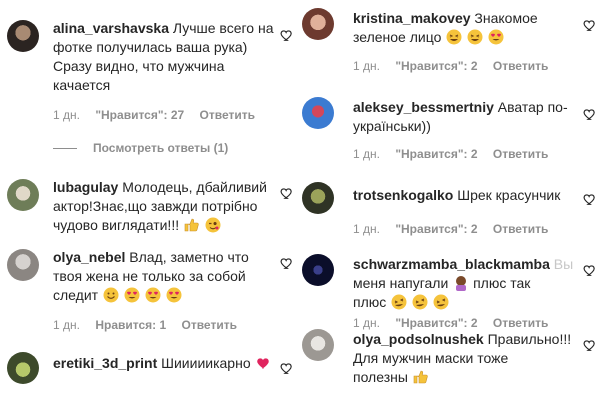  What do you see at coordinates (149, 375) in the screenshot?
I see `comment-item: eretiki_3d_print Шииииикарно` at bounding box center [149, 375].